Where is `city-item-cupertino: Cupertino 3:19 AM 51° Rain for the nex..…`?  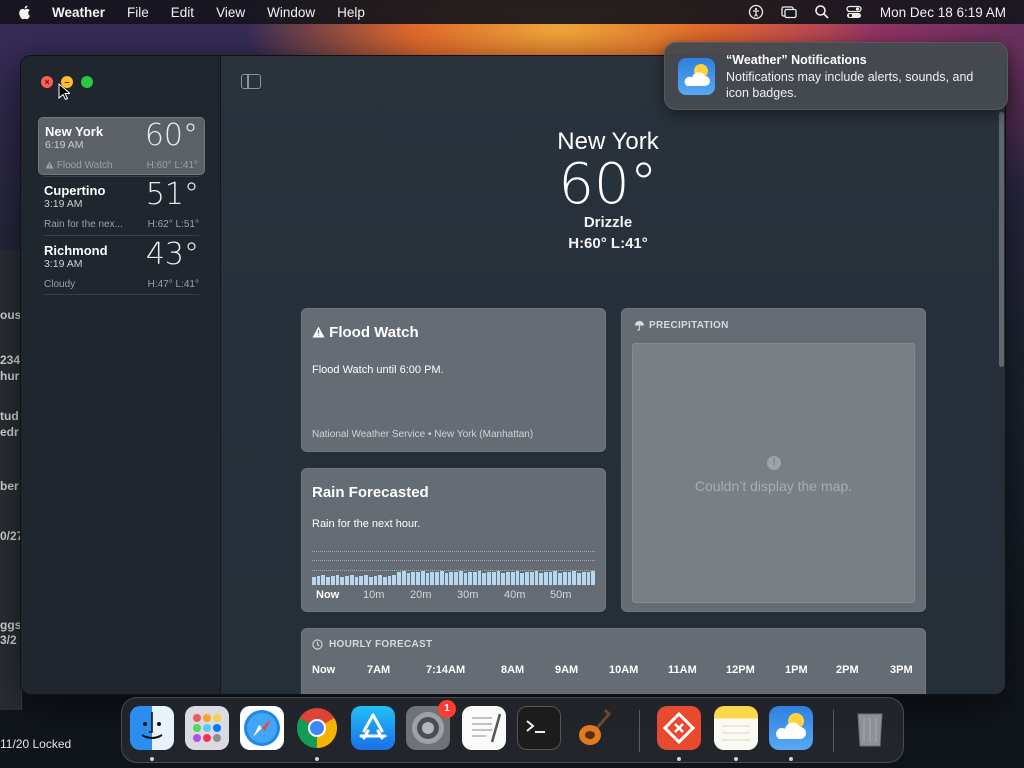 city-item-cupertino: Cupertino 3:19 AM 51° Rain for the nex..… is located at coordinates (121, 206).